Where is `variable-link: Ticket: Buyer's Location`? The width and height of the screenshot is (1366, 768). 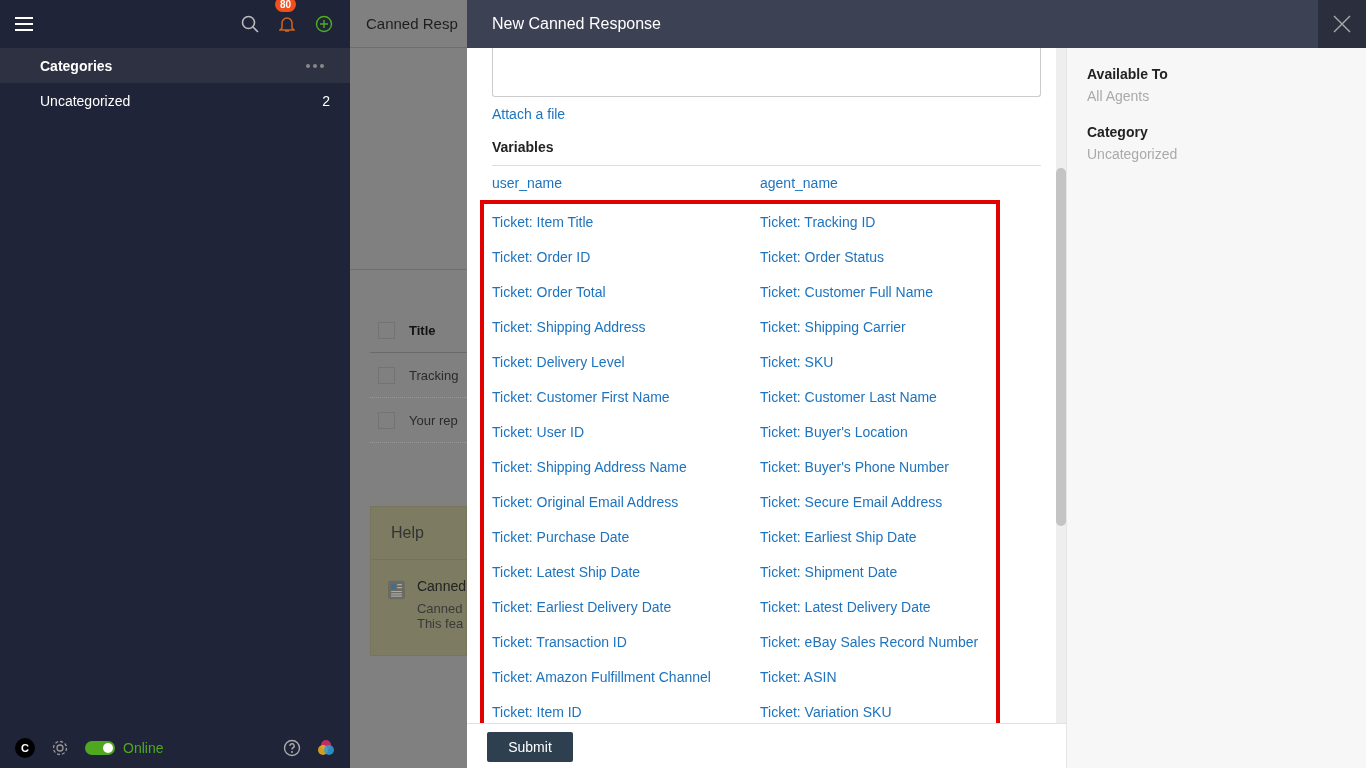 variable-link: Ticket: Buyer's Location is located at coordinates (878, 431).